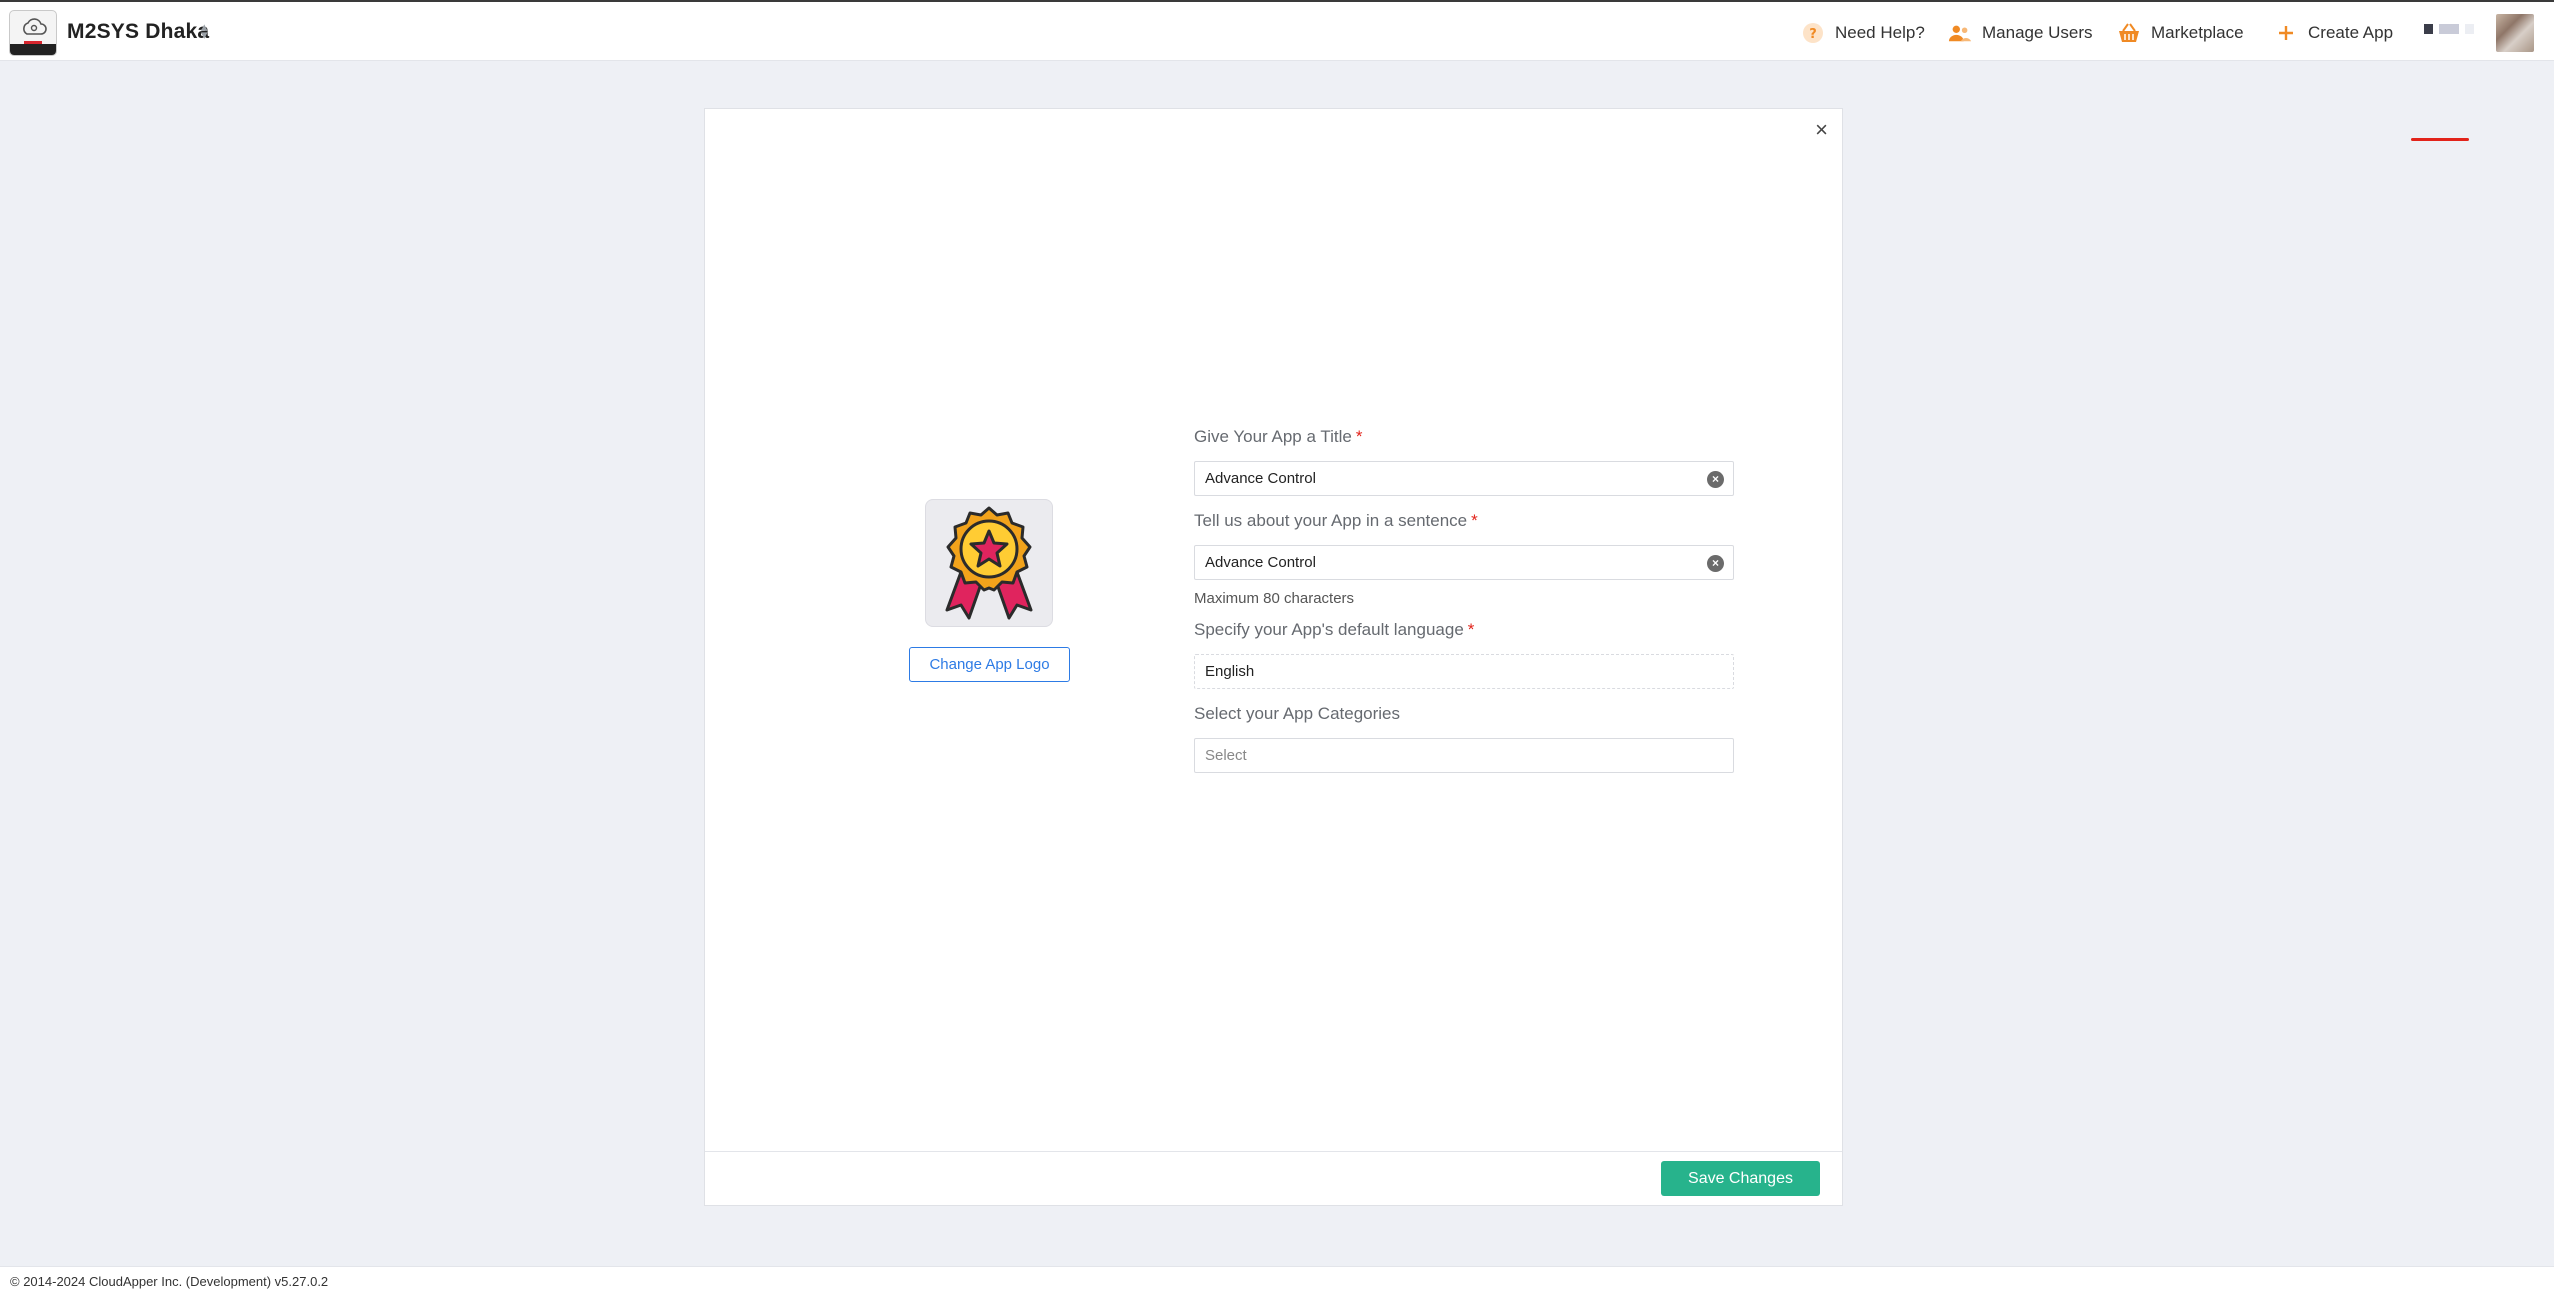 The width and height of the screenshot is (2554, 1295). I want to click on description-field-label: Tell us about your App in a sentence *, so click(1336, 521).